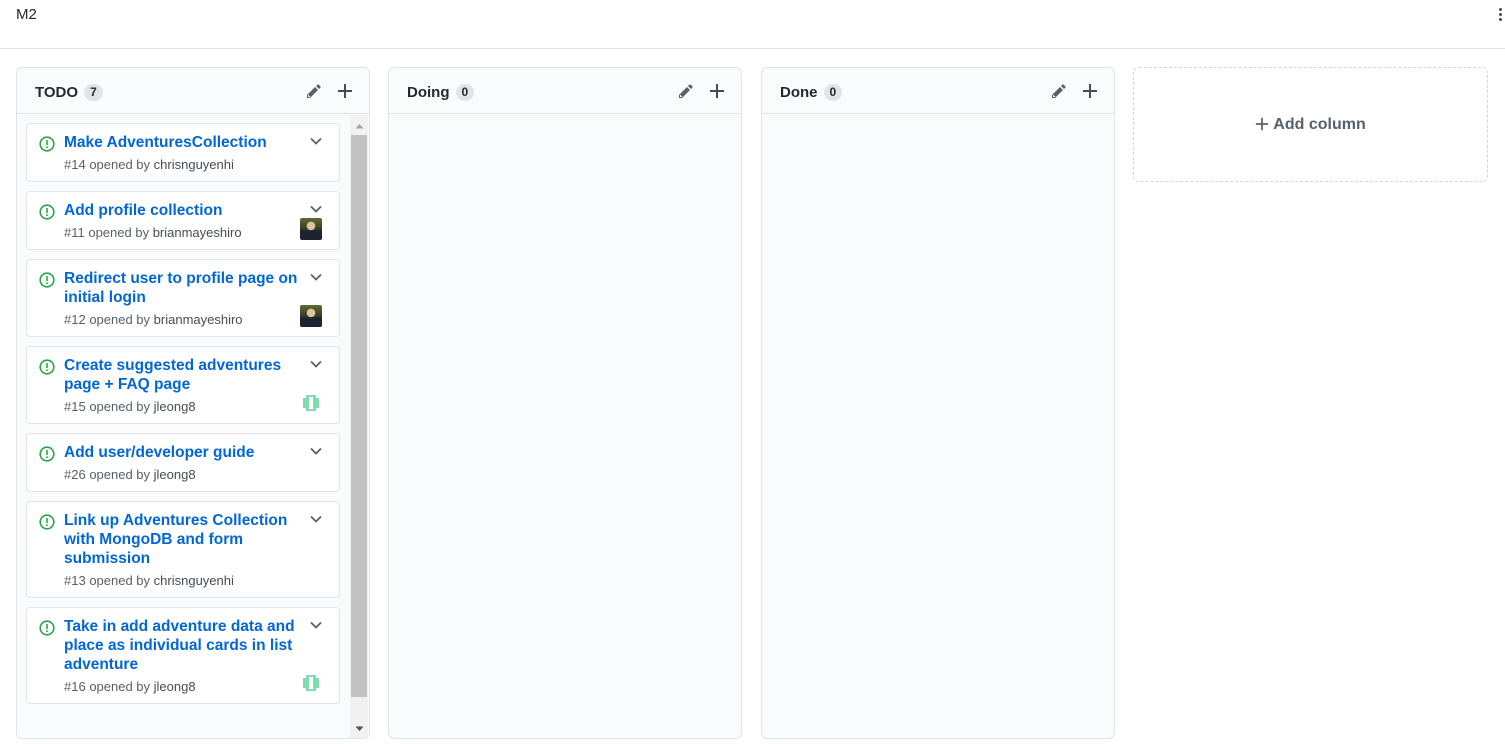  Describe the element at coordinates (799, 92) in the screenshot. I see `column-name: Done` at that location.